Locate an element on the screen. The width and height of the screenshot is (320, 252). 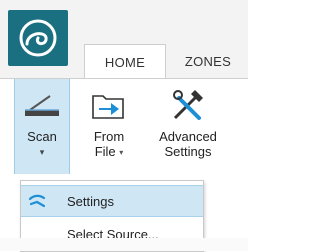
advanced-label-line1: Advanced is located at coordinates (188, 136).